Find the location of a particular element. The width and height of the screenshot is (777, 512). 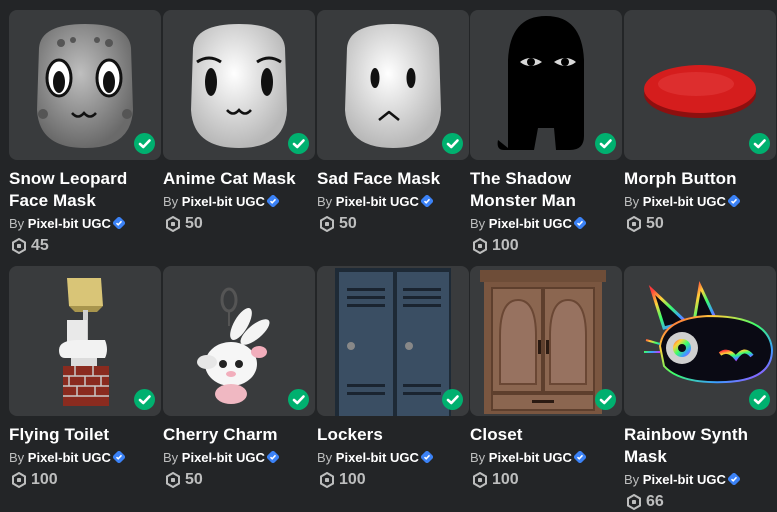

item-card: Cherry Charm By Pixel-bit UGC 50 is located at coordinates (239, 378).